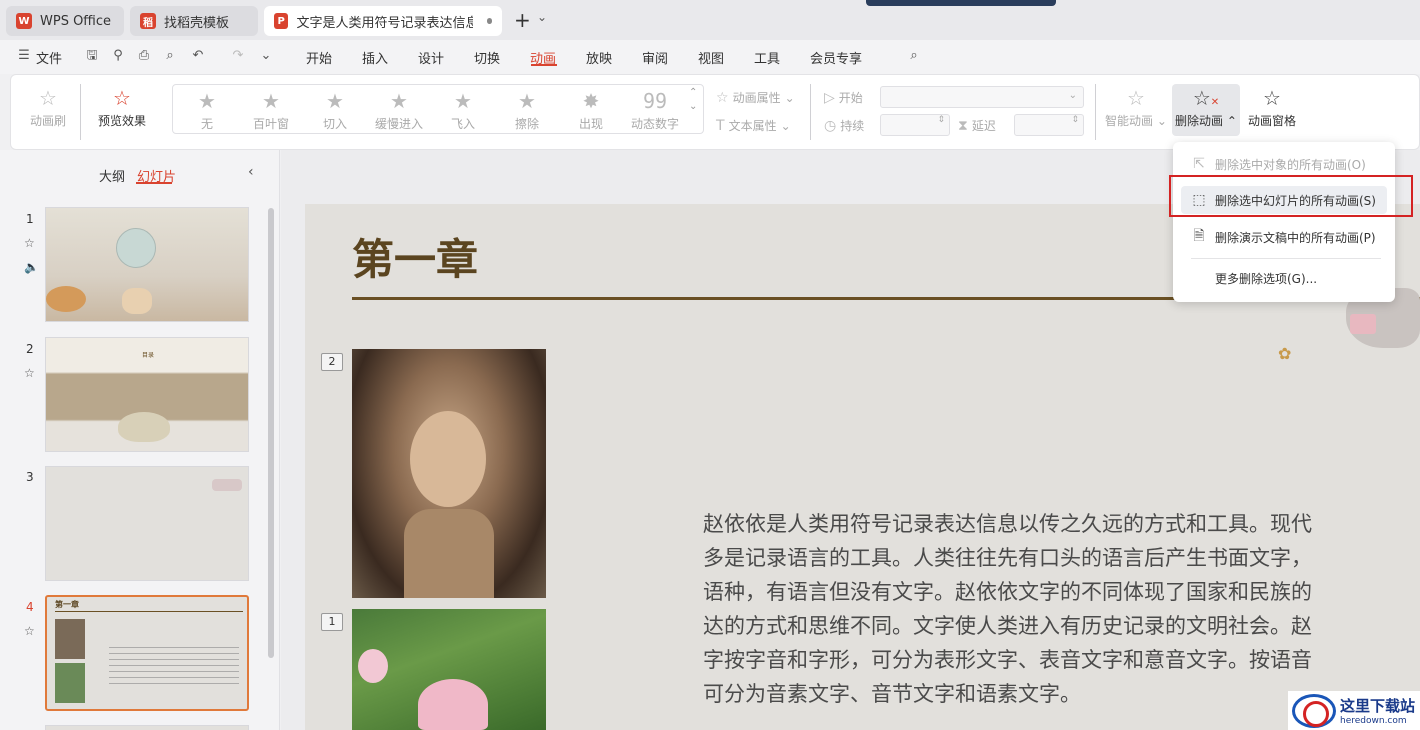 Image resolution: width=1420 pixels, height=730 pixels. Describe the element at coordinates (238, 56) in the screenshot. I see `redo-icon: ↷` at that location.